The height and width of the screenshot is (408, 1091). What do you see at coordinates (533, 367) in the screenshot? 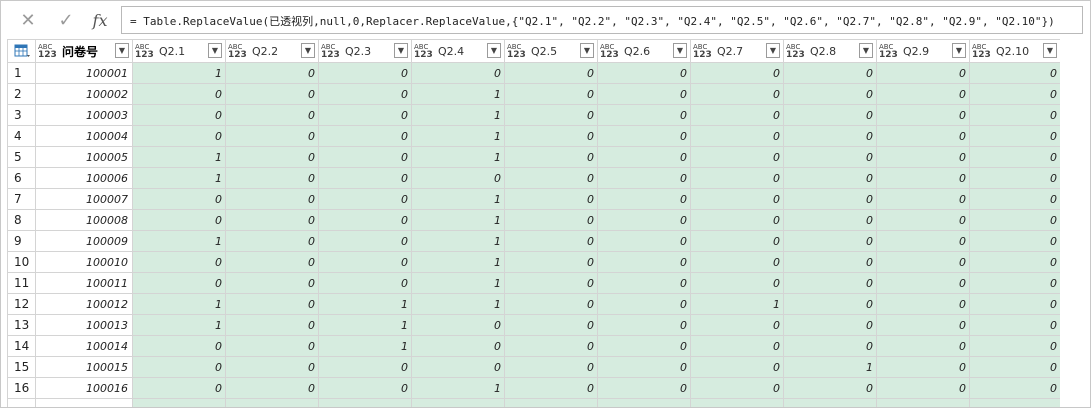
I see `table-row: 15 100015 0 0 0 0 0 0 0 1 0 0` at bounding box center [533, 367].